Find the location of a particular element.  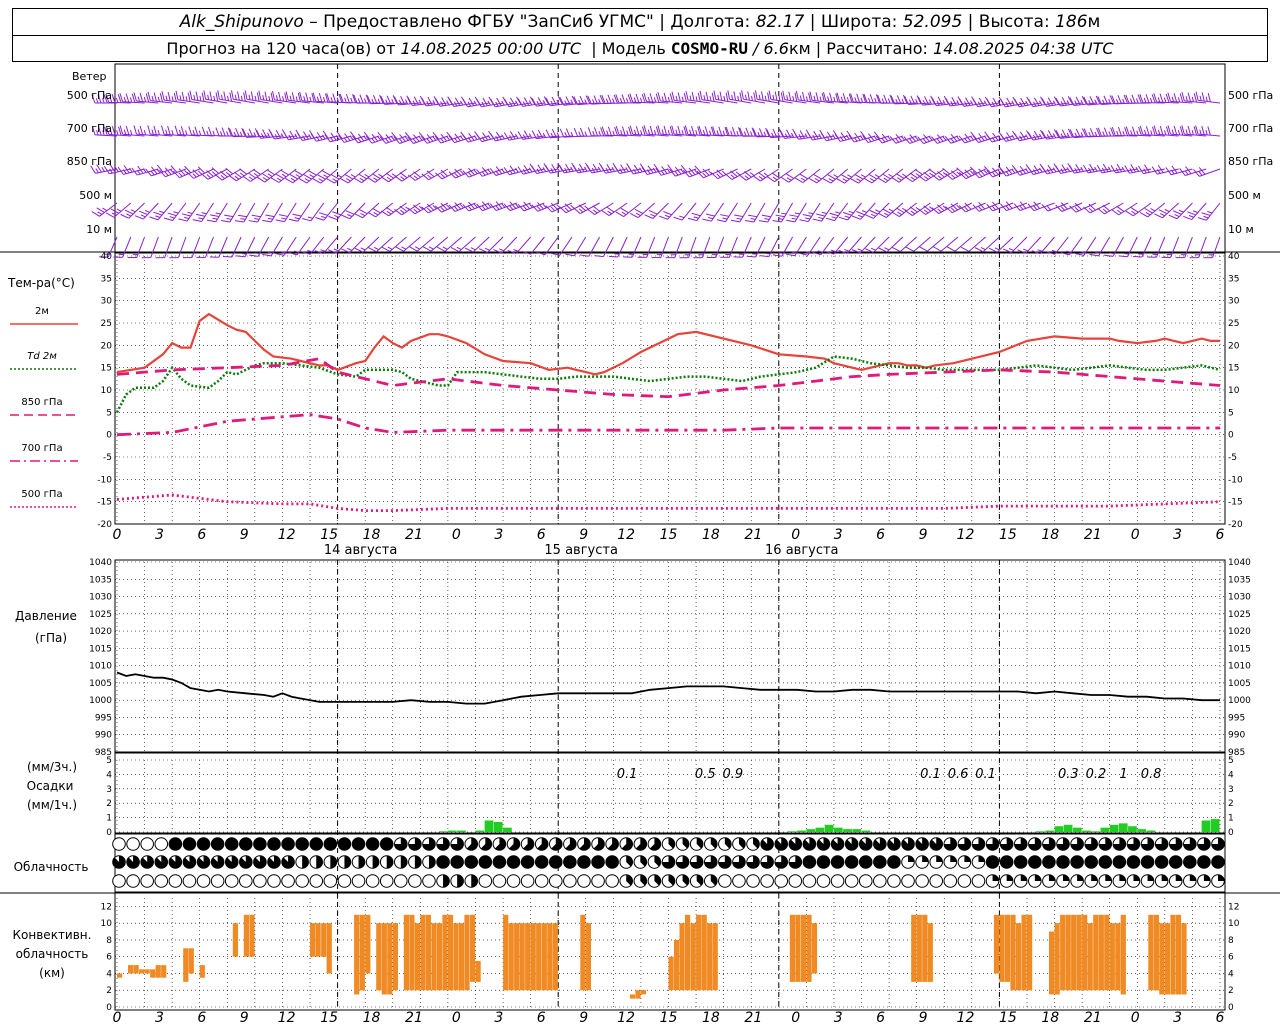

hour-label-conv: 12 is located at coordinates (287, 1017).